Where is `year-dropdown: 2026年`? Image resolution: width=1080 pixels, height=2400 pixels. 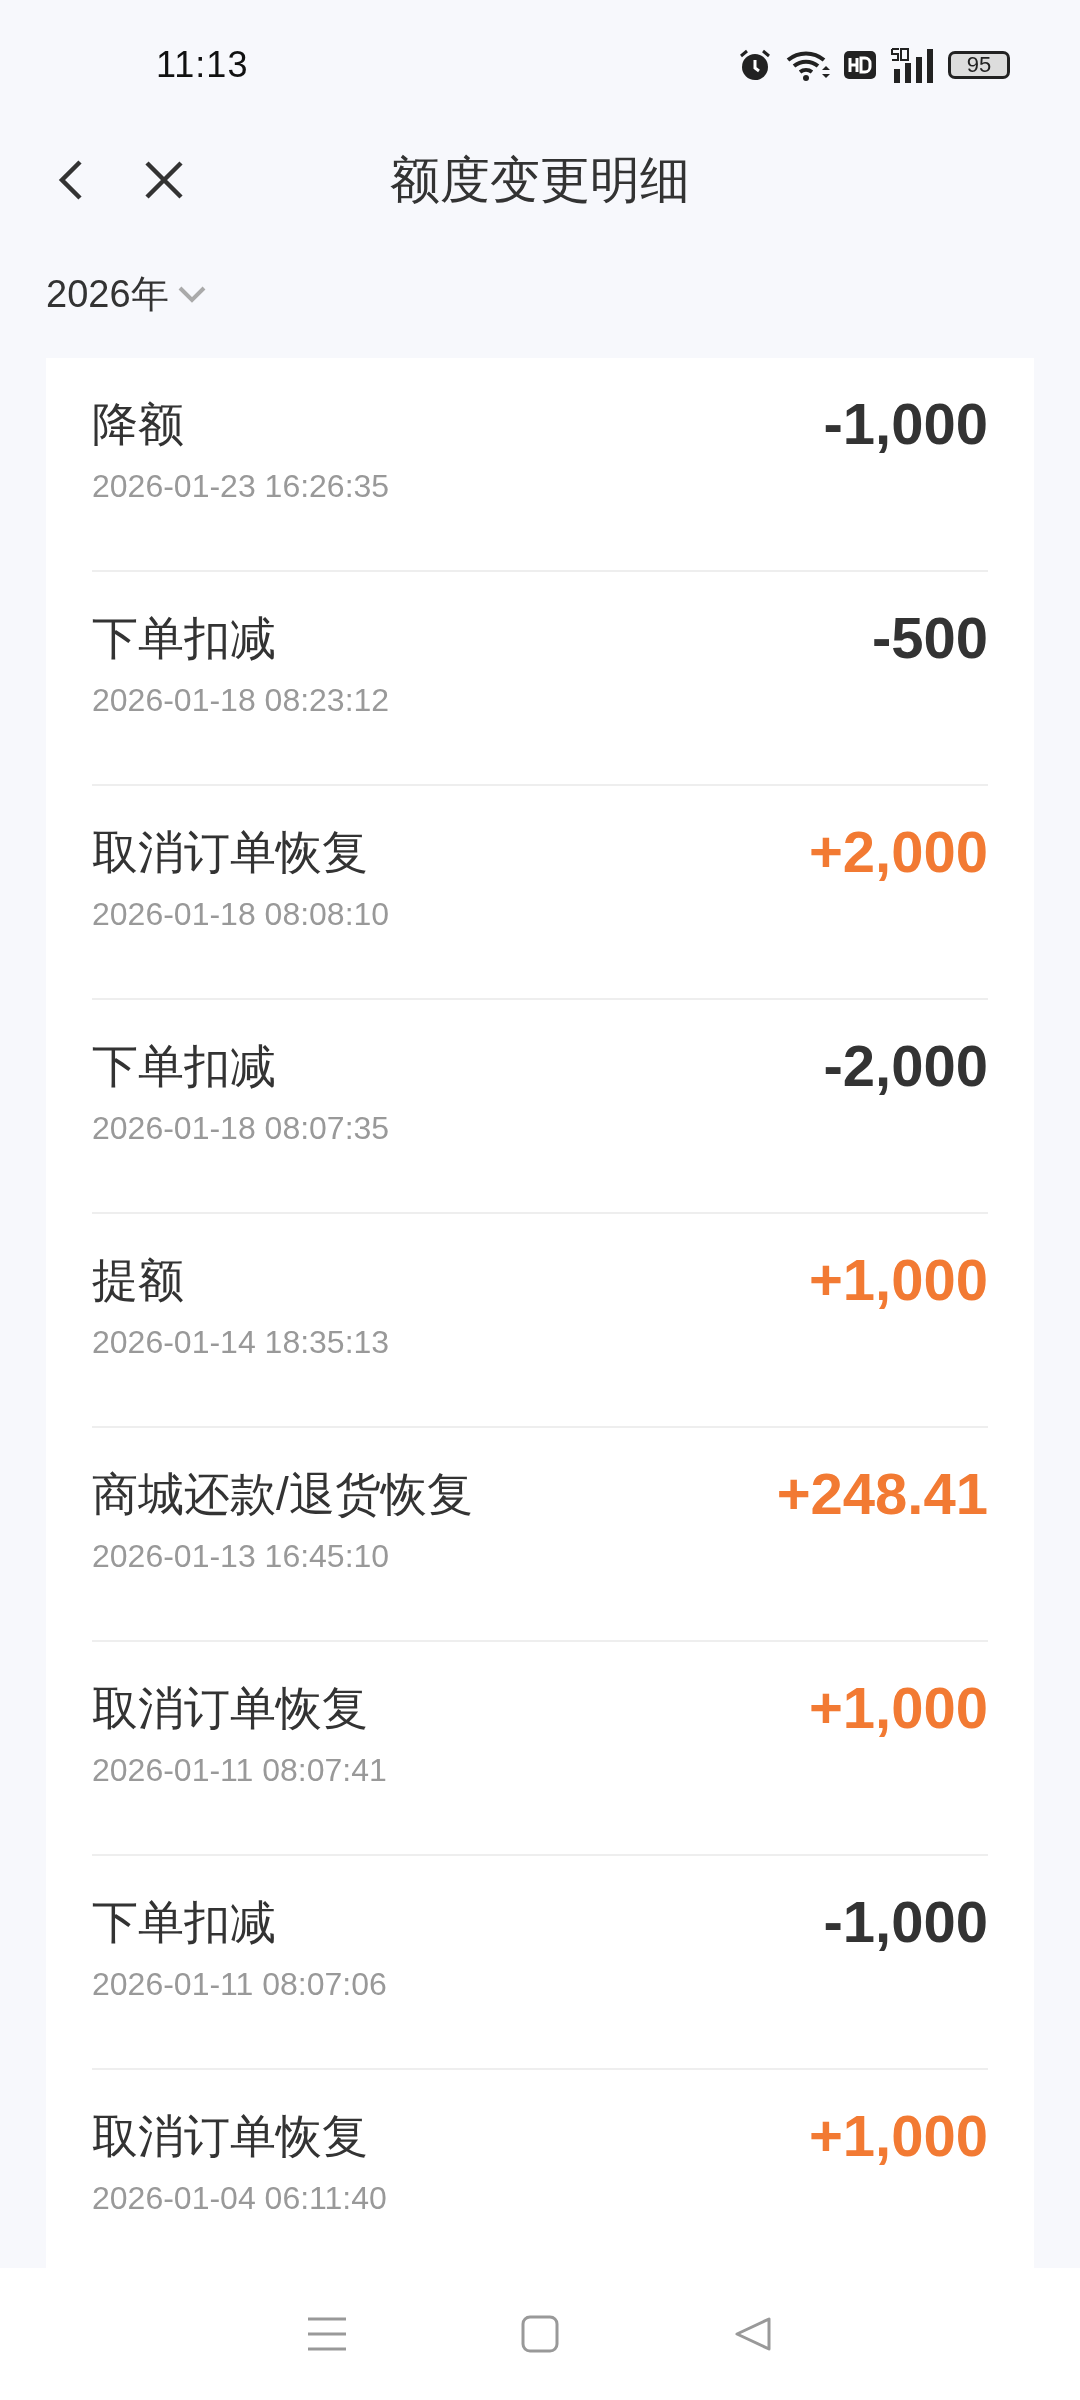
year-dropdown: 2026年 is located at coordinates (126, 294).